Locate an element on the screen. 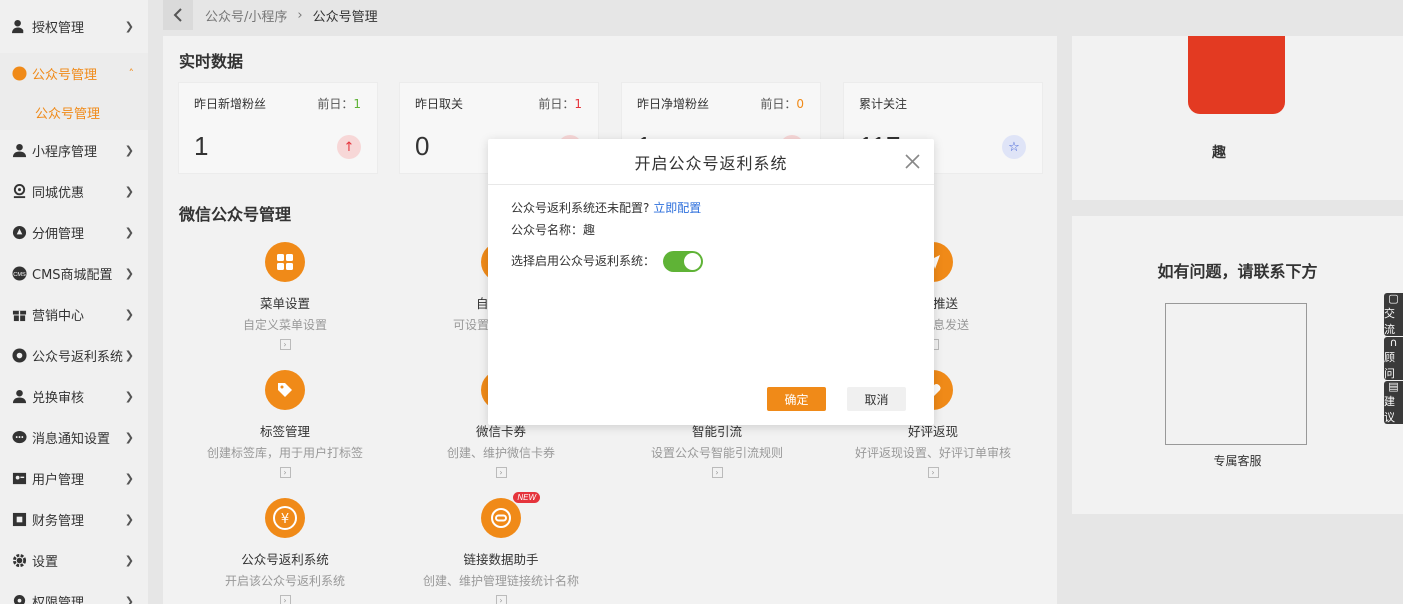 Image resolution: width=1403 pixels, height=604 pixels. tool-name: 标签管理 is located at coordinates (284, 431).